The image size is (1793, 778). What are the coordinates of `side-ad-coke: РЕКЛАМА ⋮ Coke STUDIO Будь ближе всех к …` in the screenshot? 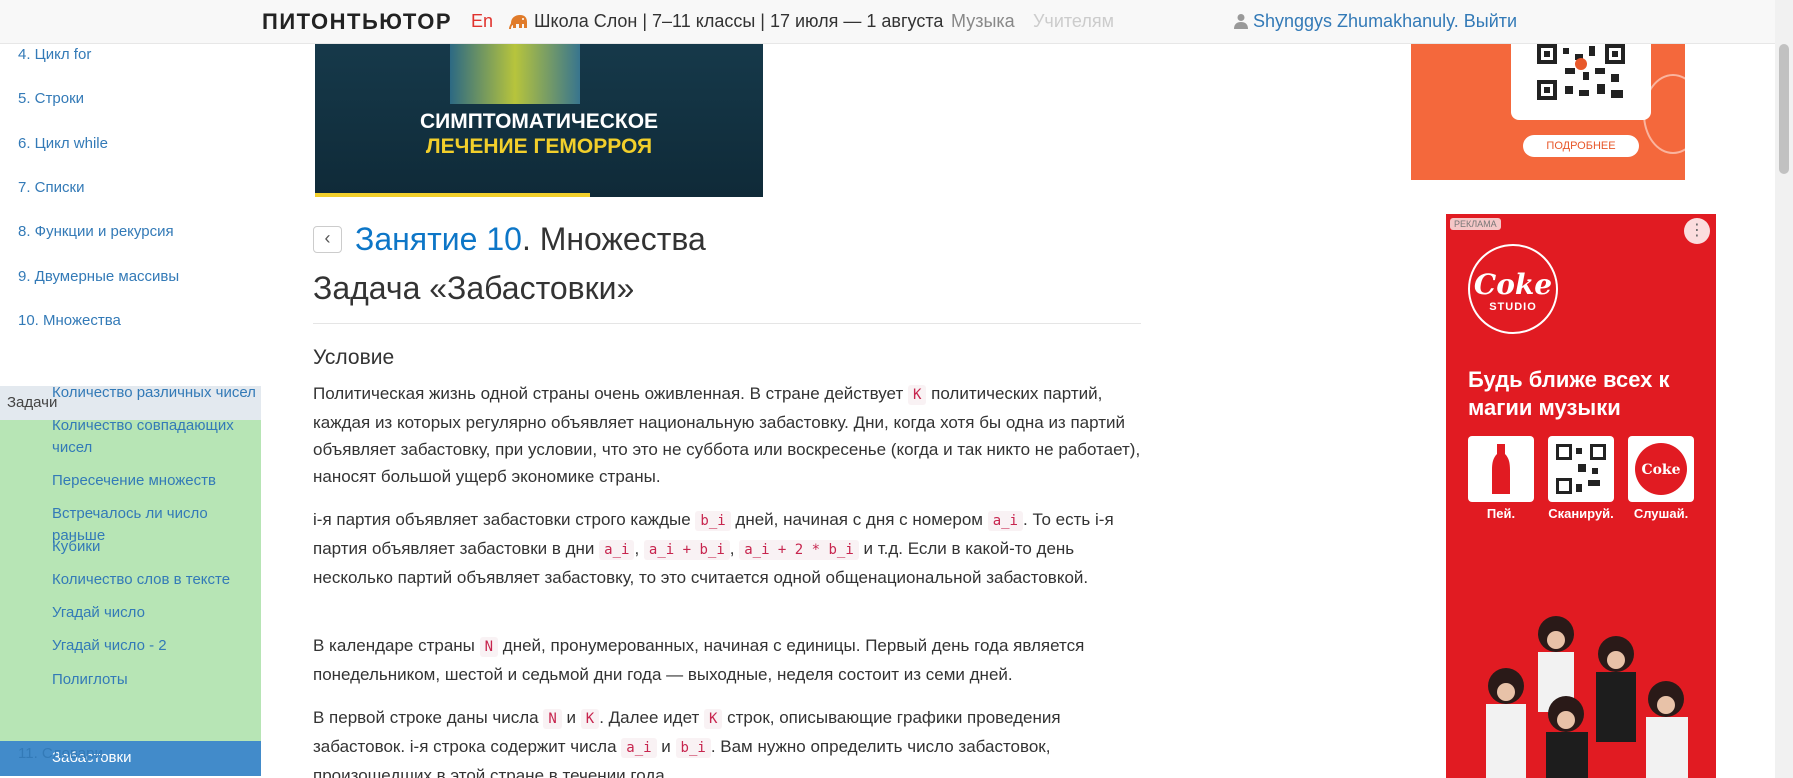 It's located at (1581, 496).